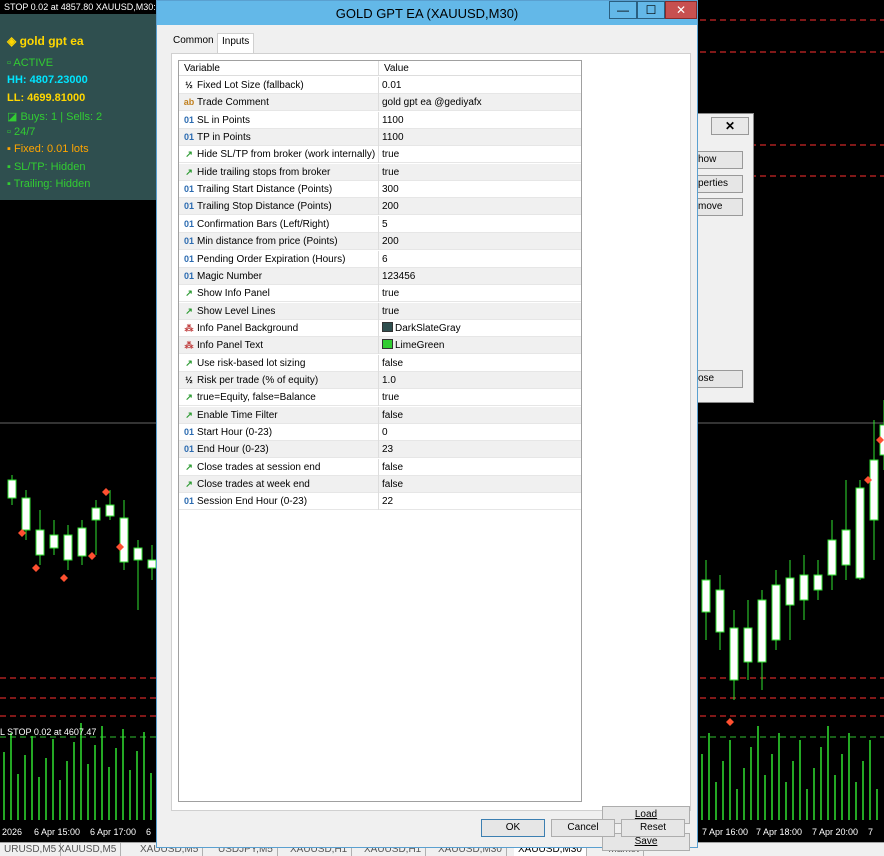  I want to click on param-row: ↗ Enable Time Filter false, so click(380, 415).